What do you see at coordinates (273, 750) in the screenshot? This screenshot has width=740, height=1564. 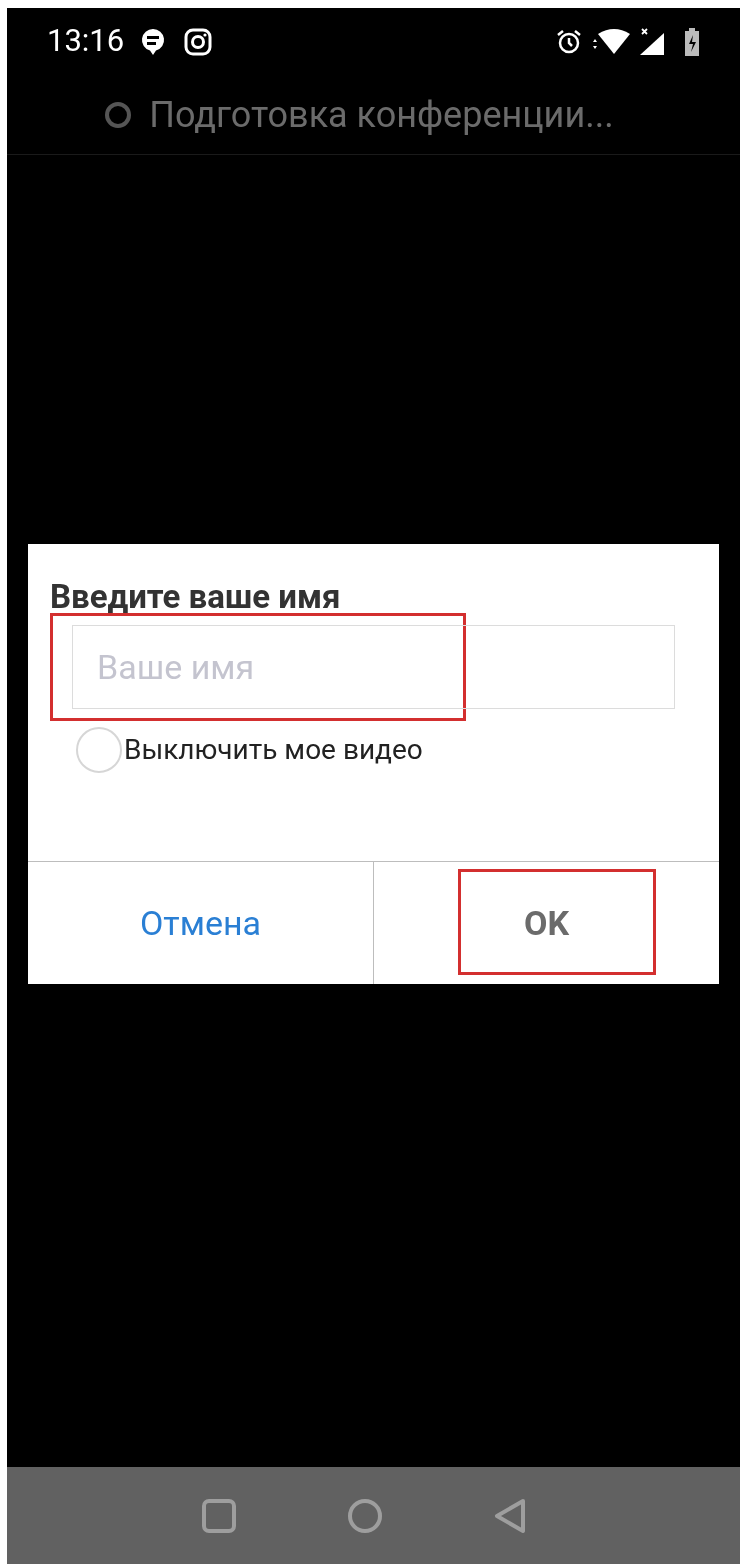 I see `video-option-label: Выключить мое видео` at bounding box center [273, 750].